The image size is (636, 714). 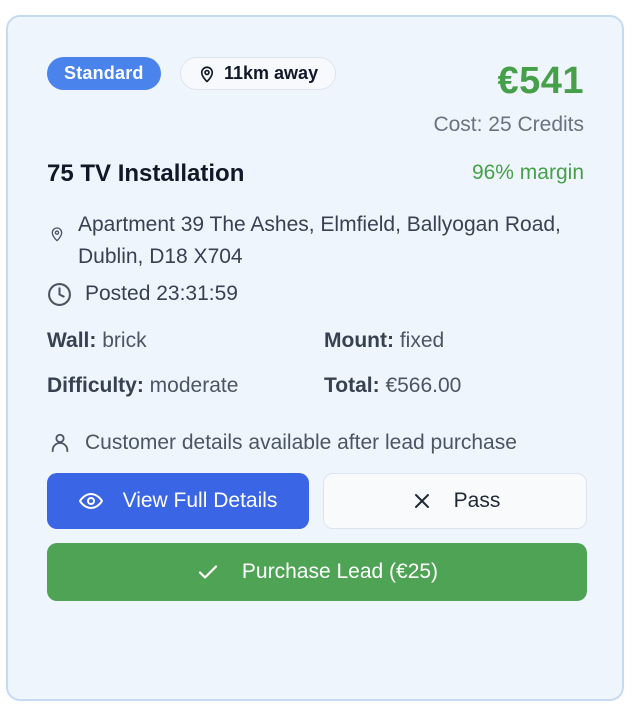 What do you see at coordinates (359, 340) in the screenshot?
I see `spec-mount-label: Mount:` at bounding box center [359, 340].